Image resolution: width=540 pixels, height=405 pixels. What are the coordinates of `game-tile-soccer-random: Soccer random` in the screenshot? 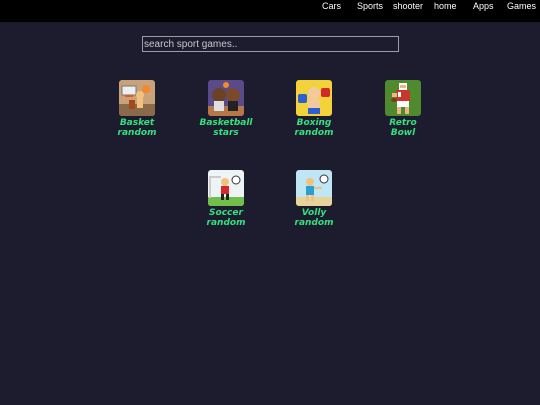 It's located at (226, 199).